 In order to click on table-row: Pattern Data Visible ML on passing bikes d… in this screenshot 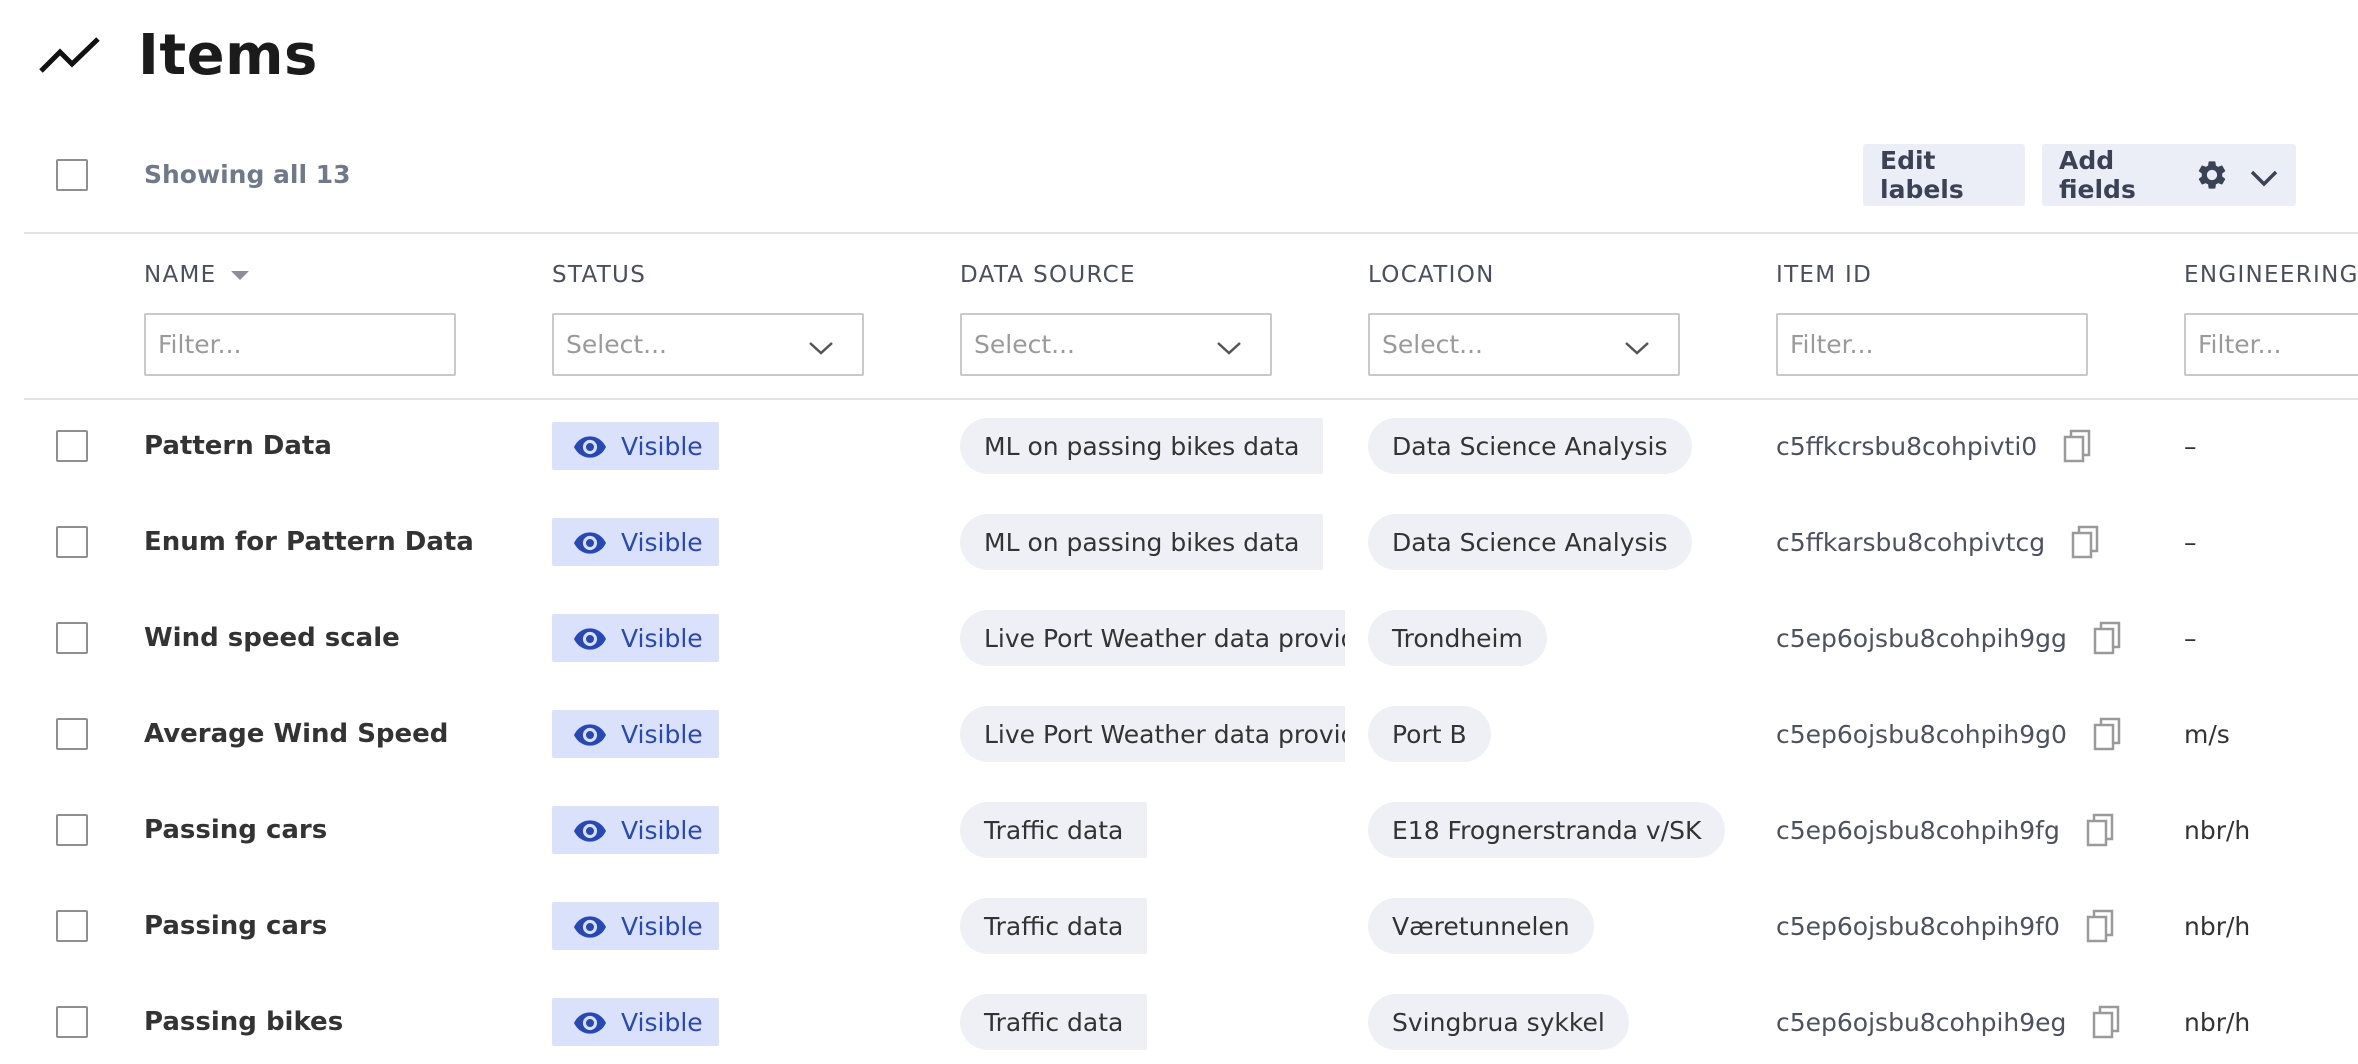, I will do `click(1179, 446)`.